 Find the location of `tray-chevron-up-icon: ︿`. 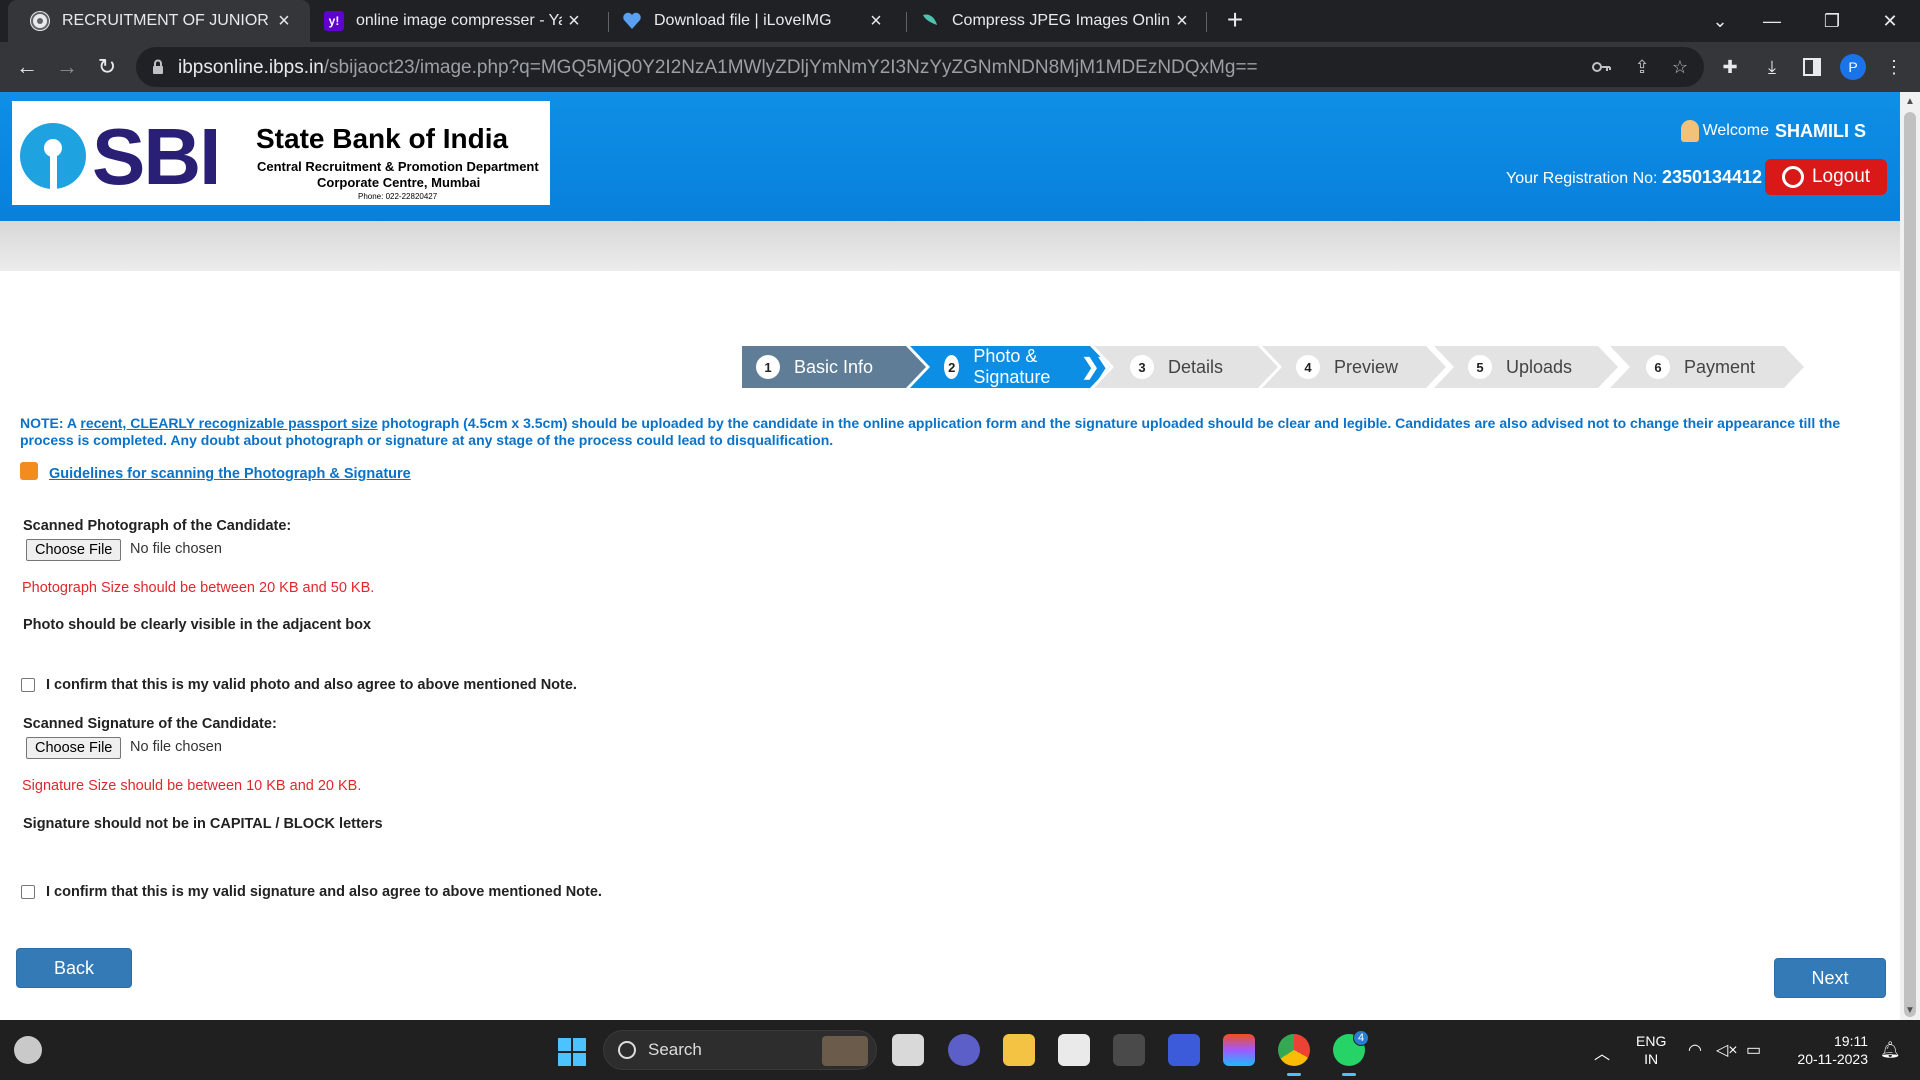

tray-chevron-up-icon: ︿ is located at coordinates (1602, 1052).